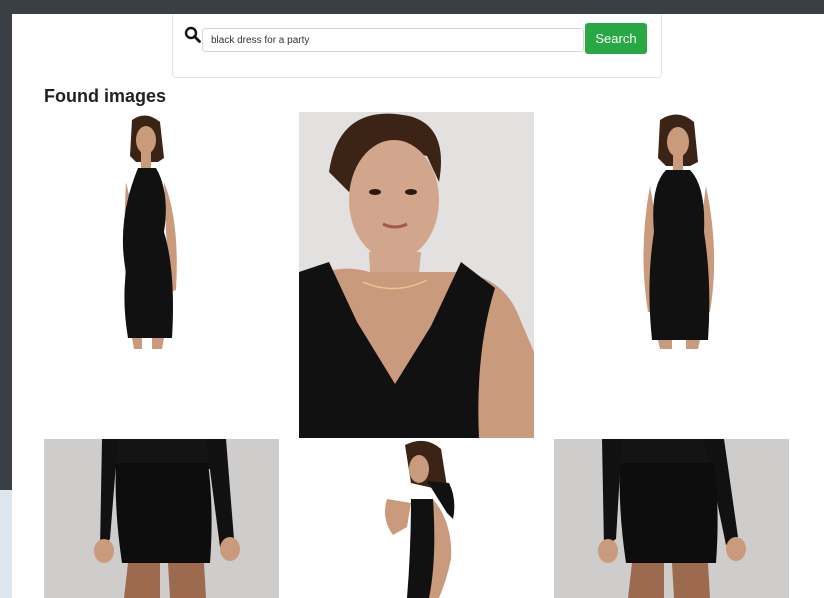 The image size is (824, 598). What do you see at coordinates (393, 40) in the screenshot?
I see `search-input` at bounding box center [393, 40].